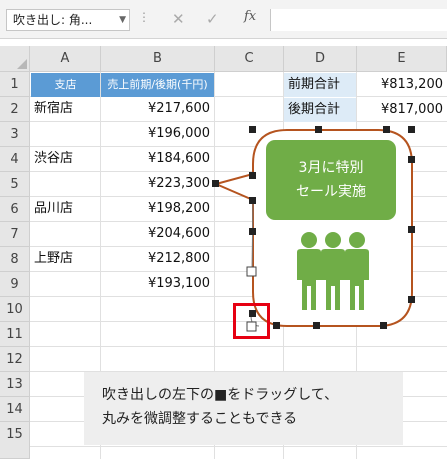 The height and width of the screenshot is (459, 447). Describe the element at coordinates (243, 408) in the screenshot. I see `caption-box: 吹き出しの左下の■をドラッグして、 丸みを微調整することもできる` at that location.